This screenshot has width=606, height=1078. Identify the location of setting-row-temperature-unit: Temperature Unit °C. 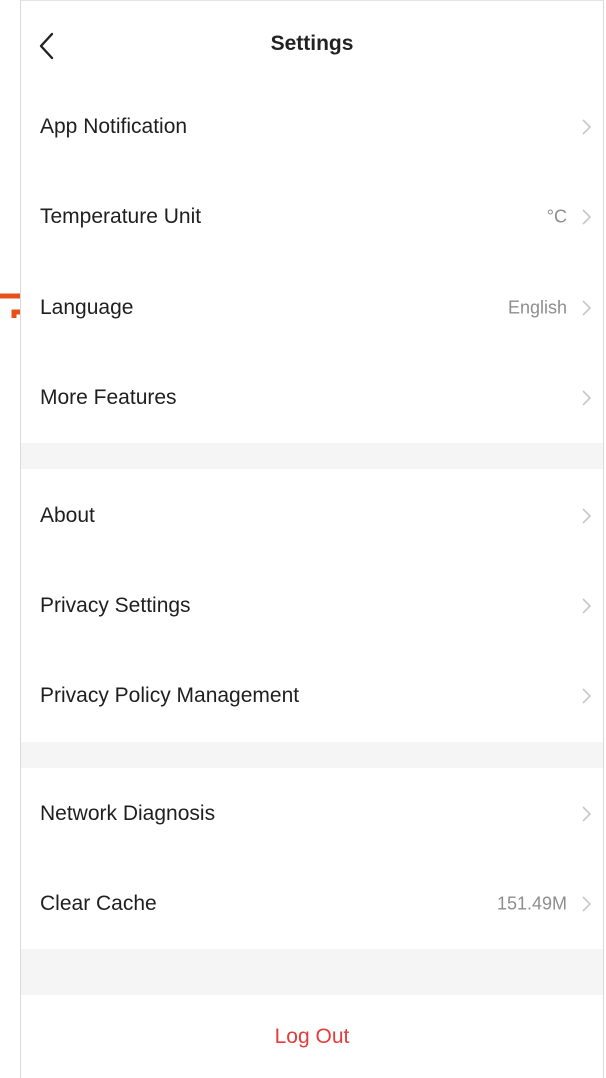
(312, 217).